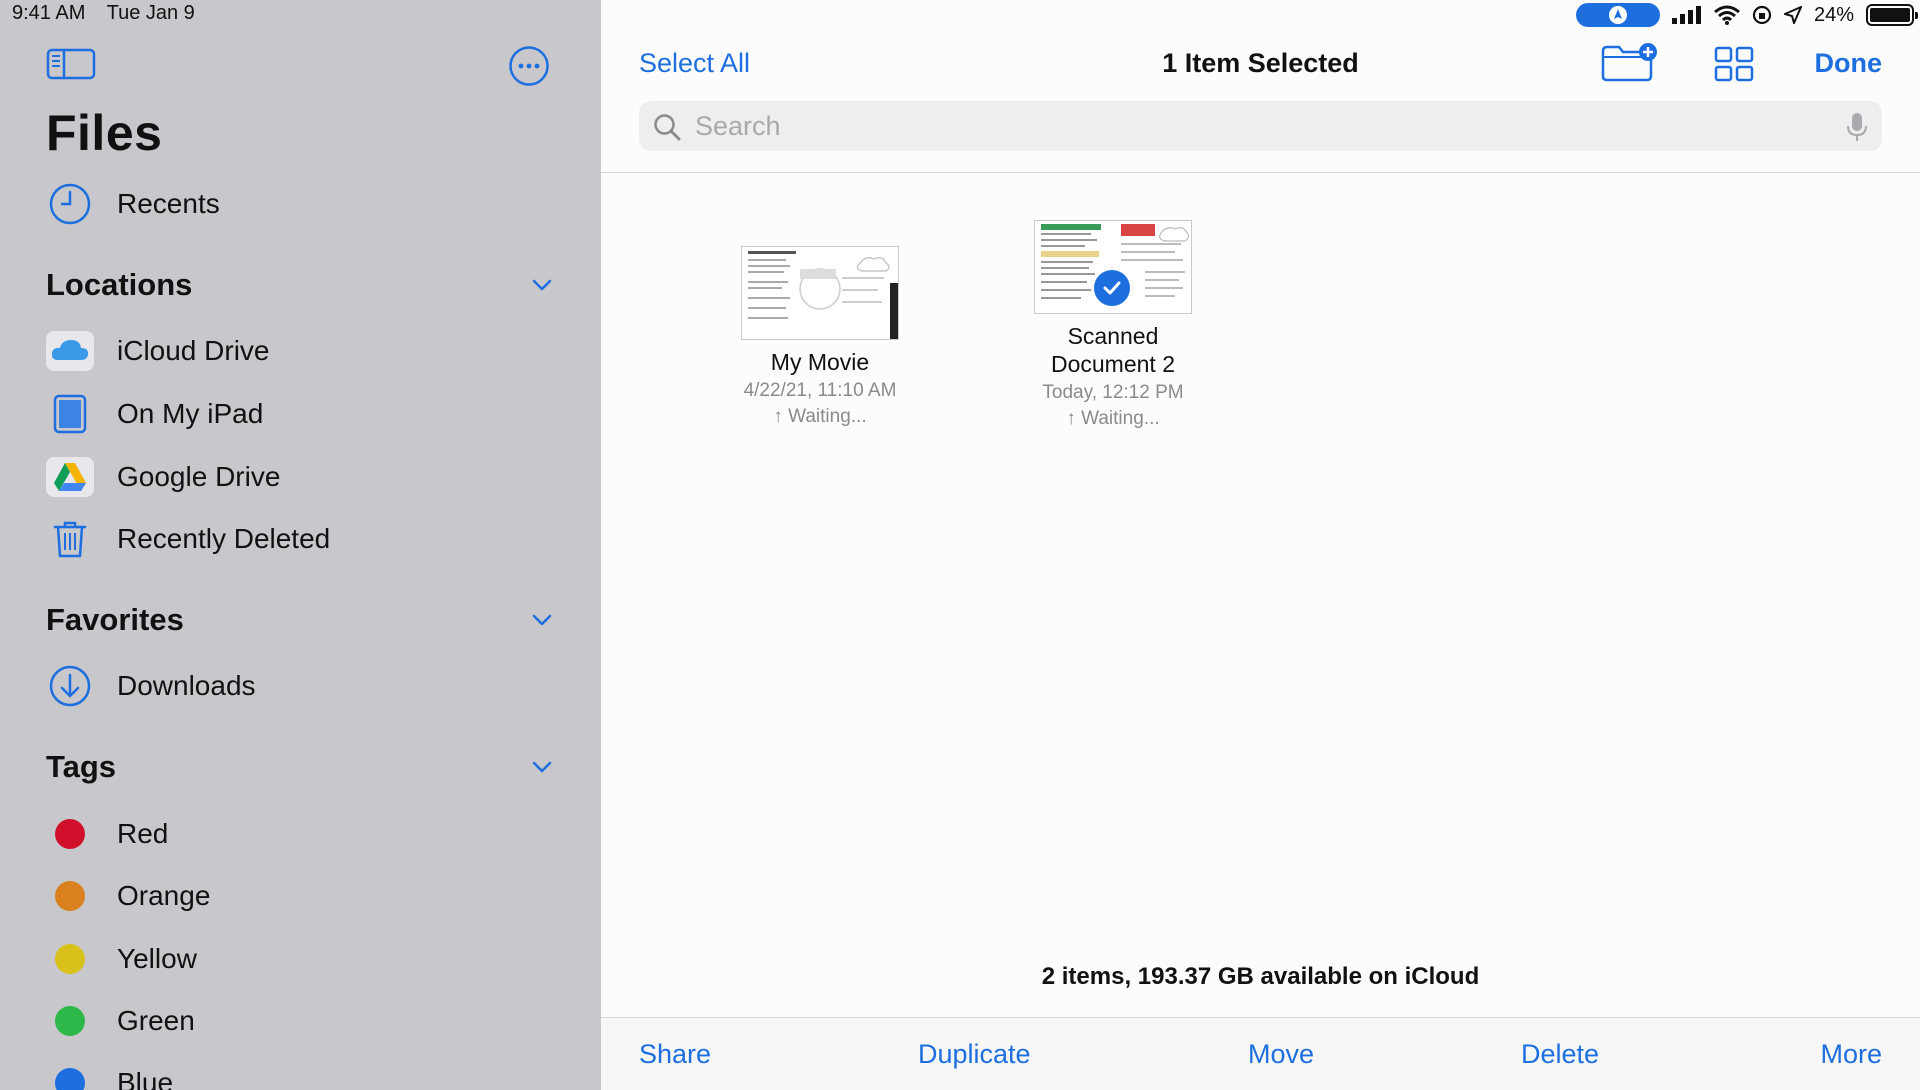 Image resolution: width=1920 pixels, height=1090 pixels. What do you see at coordinates (71, 64) in the screenshot?
I see `sidebar-toggle-icon` at bounding box center [71, 64].